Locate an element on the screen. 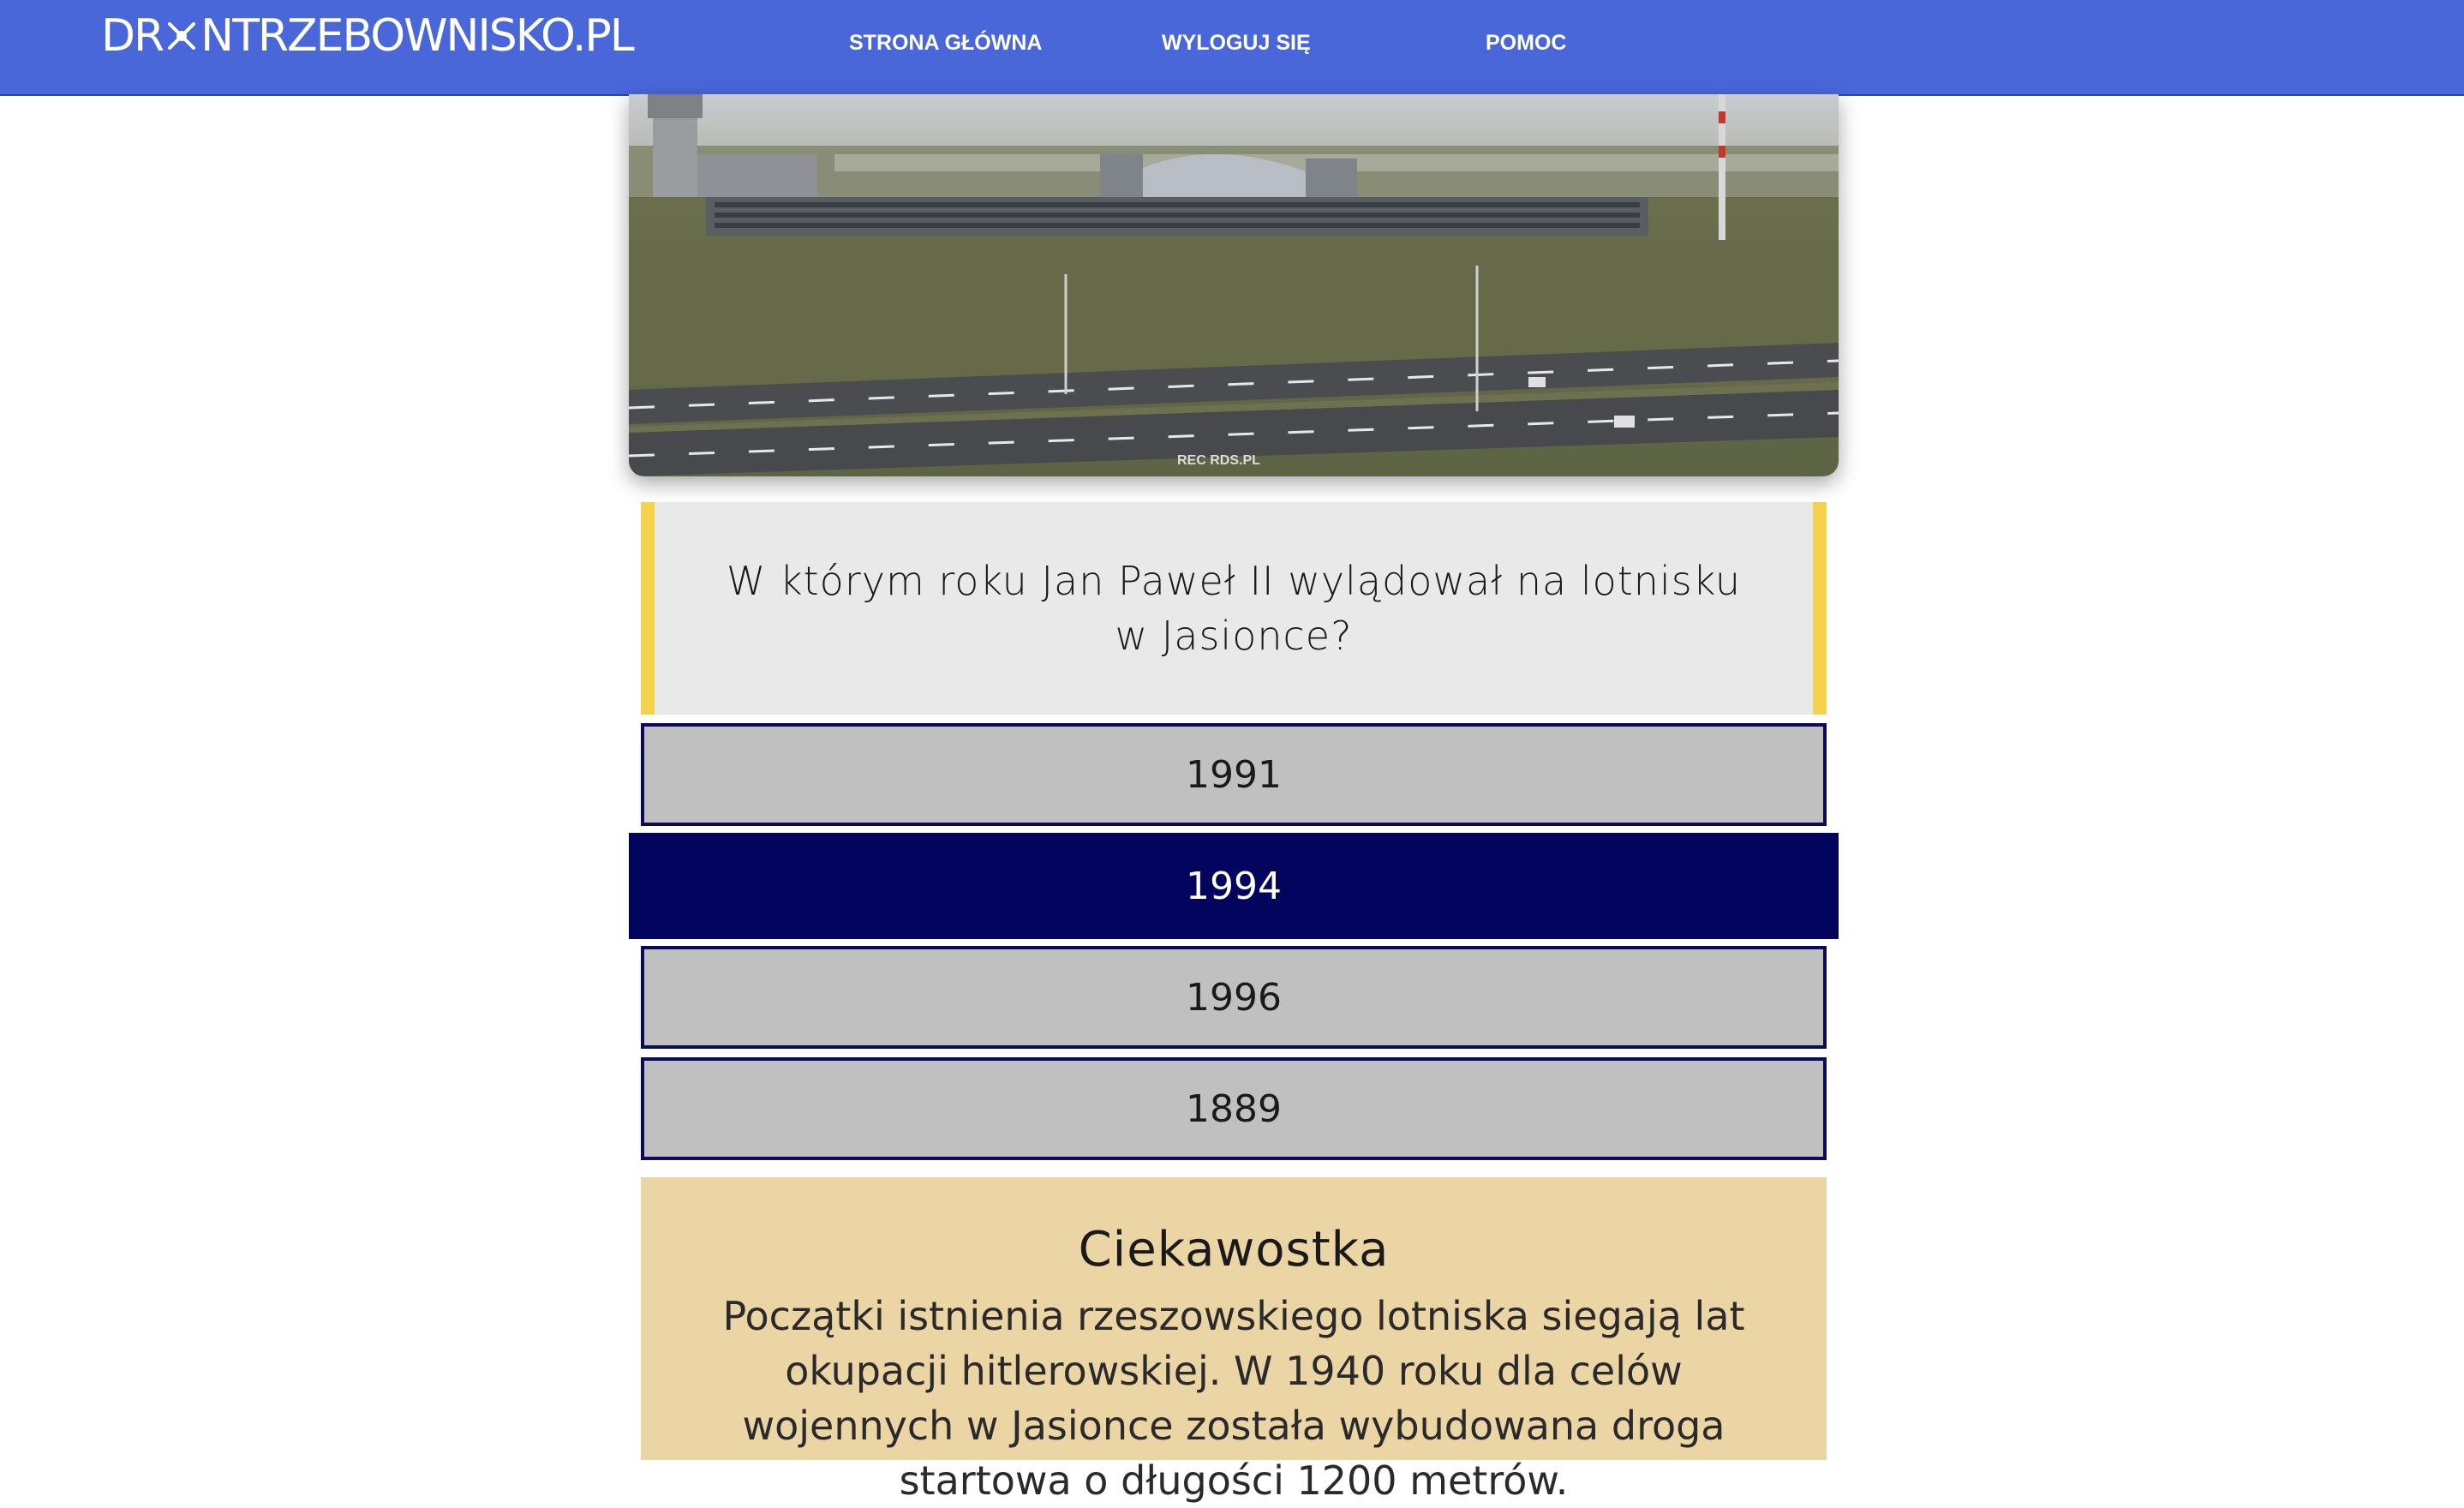 This screenshot has height=1508, width=2464. answer-option-4: 1889 is located at coordinates (1234, 1108).